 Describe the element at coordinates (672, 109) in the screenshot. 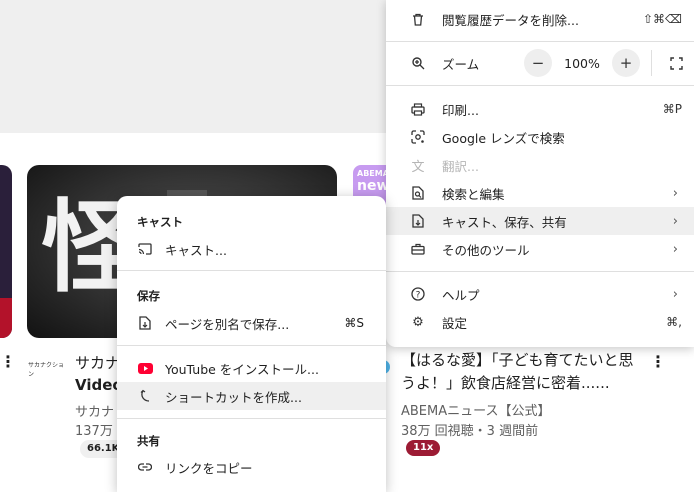

I see `shortcut-label: ⌘P` at that location.